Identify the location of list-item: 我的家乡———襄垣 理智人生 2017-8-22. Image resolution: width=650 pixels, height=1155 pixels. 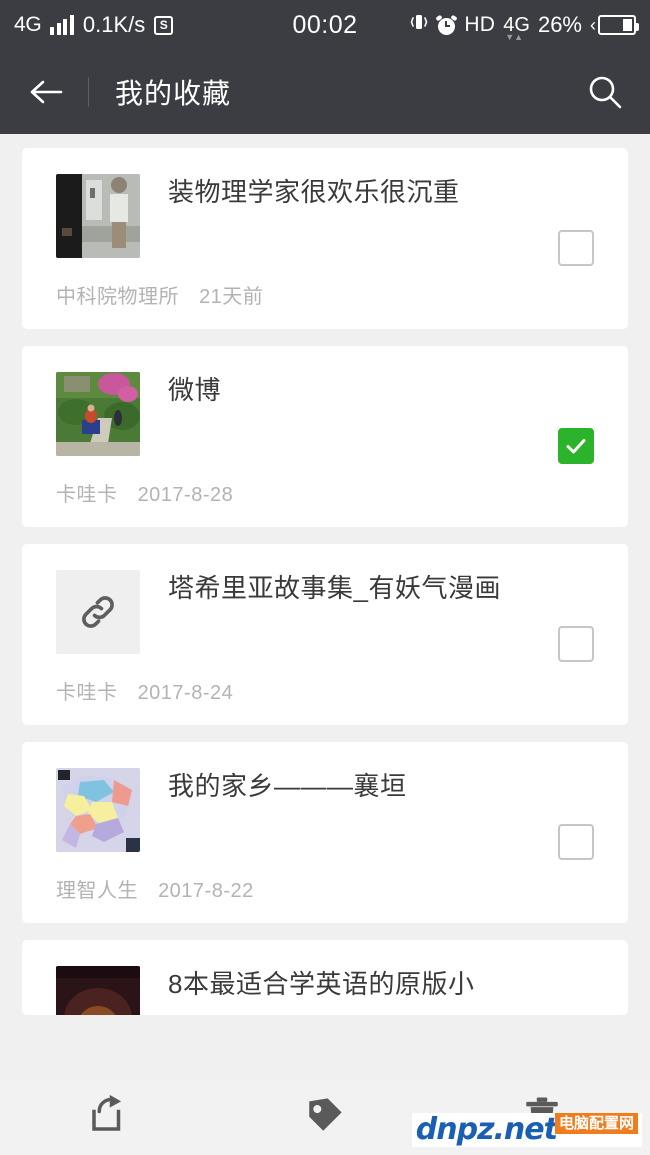
(325, 832).